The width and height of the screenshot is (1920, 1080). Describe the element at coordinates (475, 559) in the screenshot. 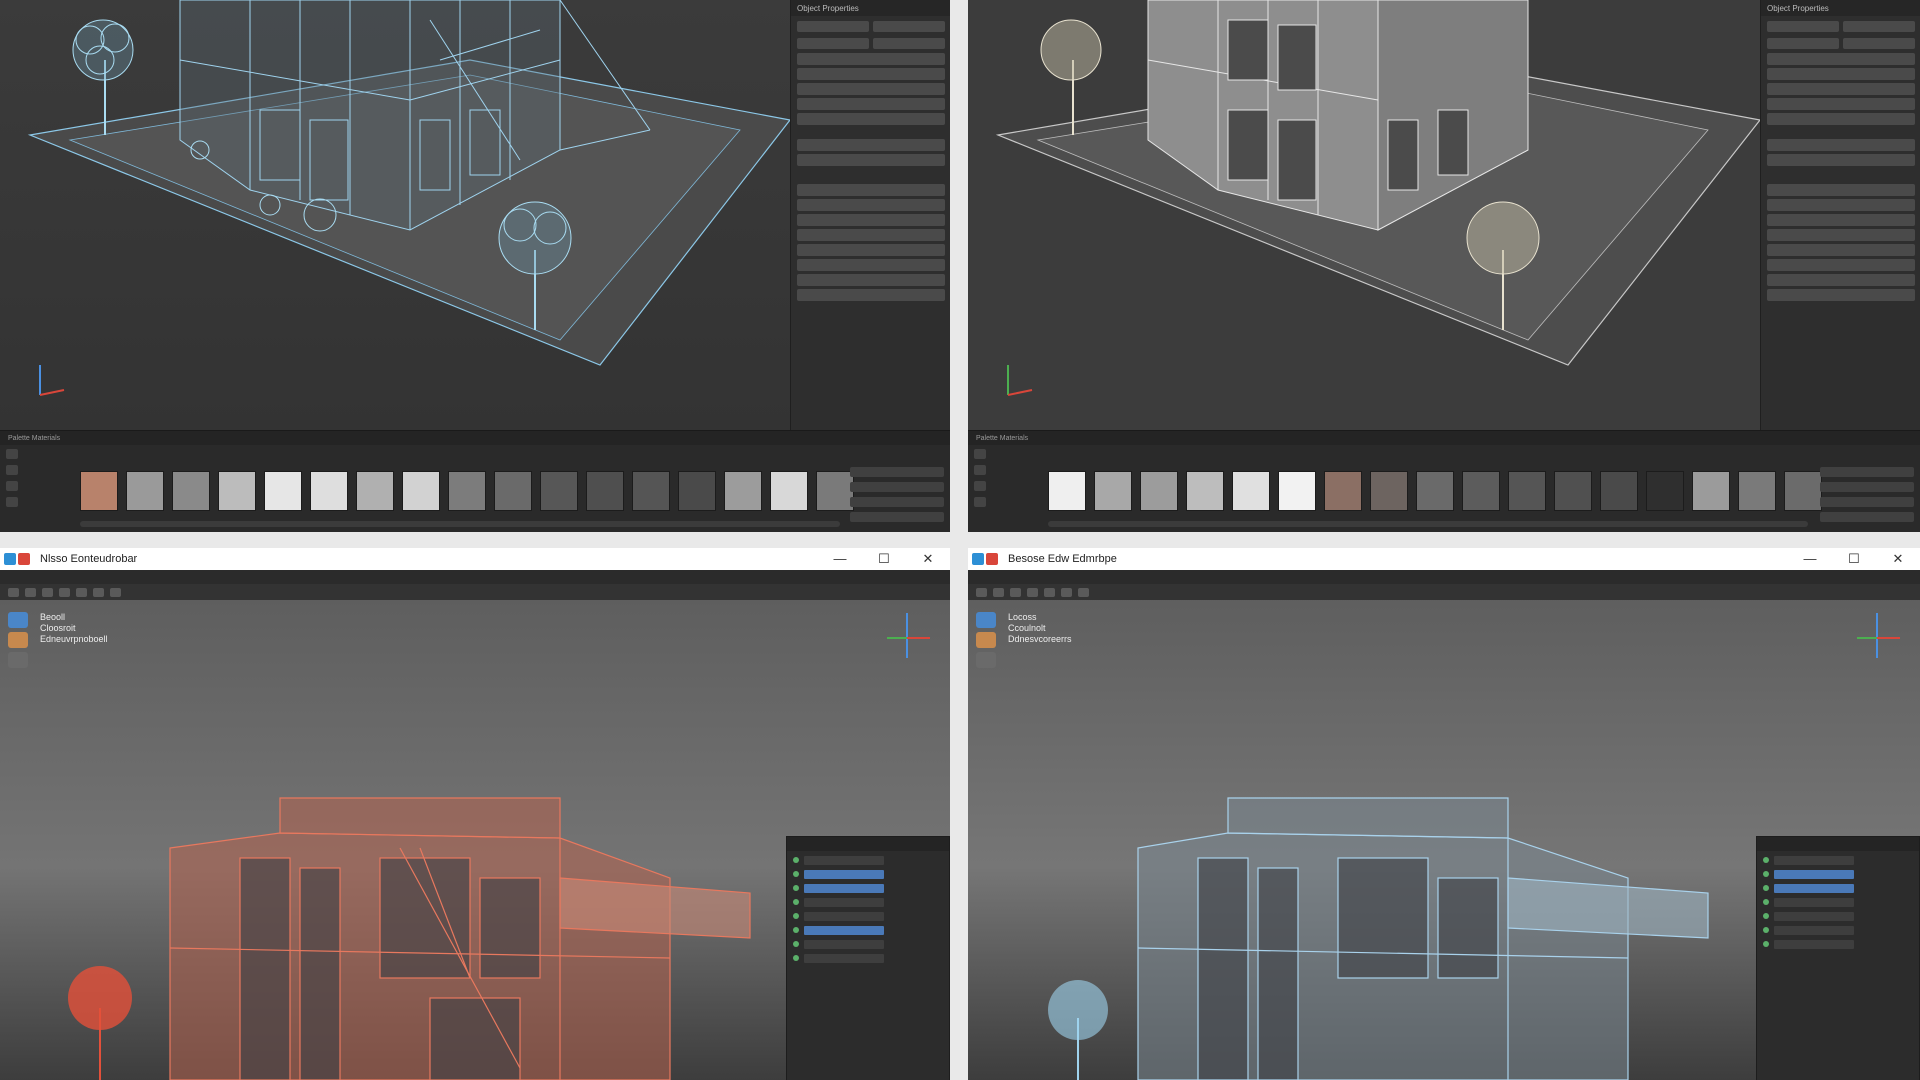

I see `window-titlebar: Nlsso Eonteudrobar — ☐ ✕` at that location.